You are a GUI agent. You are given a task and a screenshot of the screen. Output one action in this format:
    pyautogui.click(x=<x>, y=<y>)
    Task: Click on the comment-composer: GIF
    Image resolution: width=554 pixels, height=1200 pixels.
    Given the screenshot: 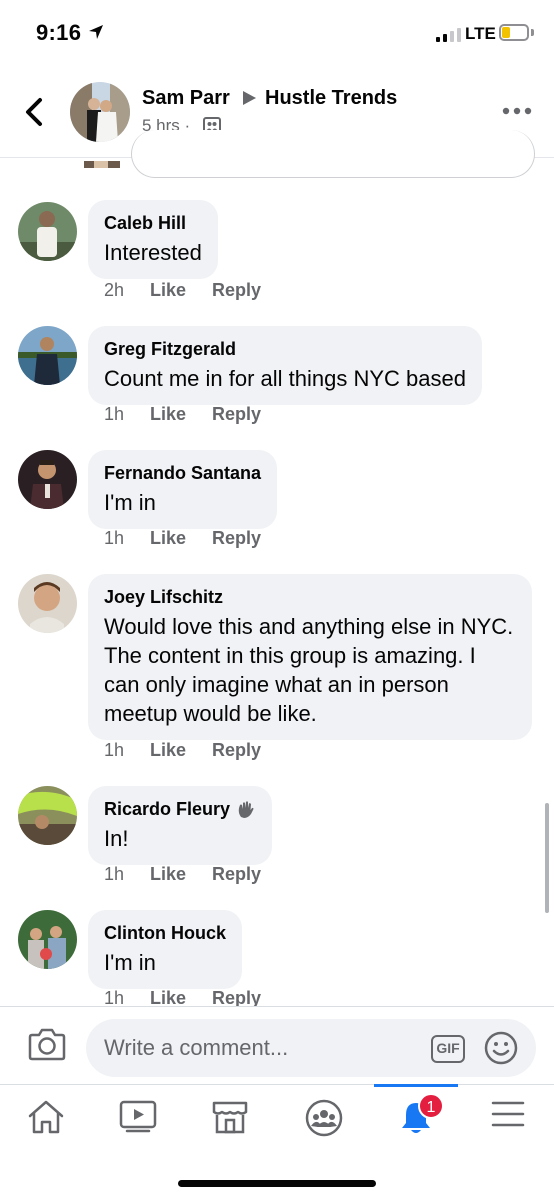 What is the action you would take?
    pyautogui.click(x=277, y=1045)
    